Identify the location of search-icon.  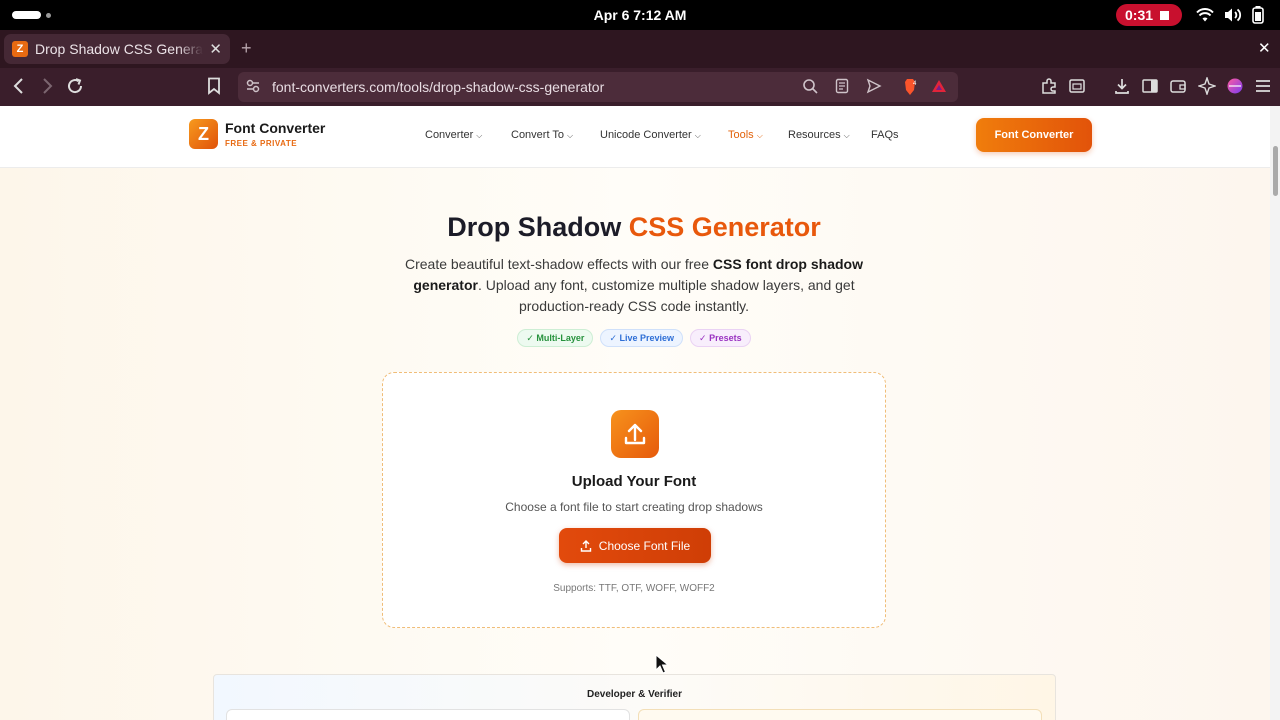
(810, 88).